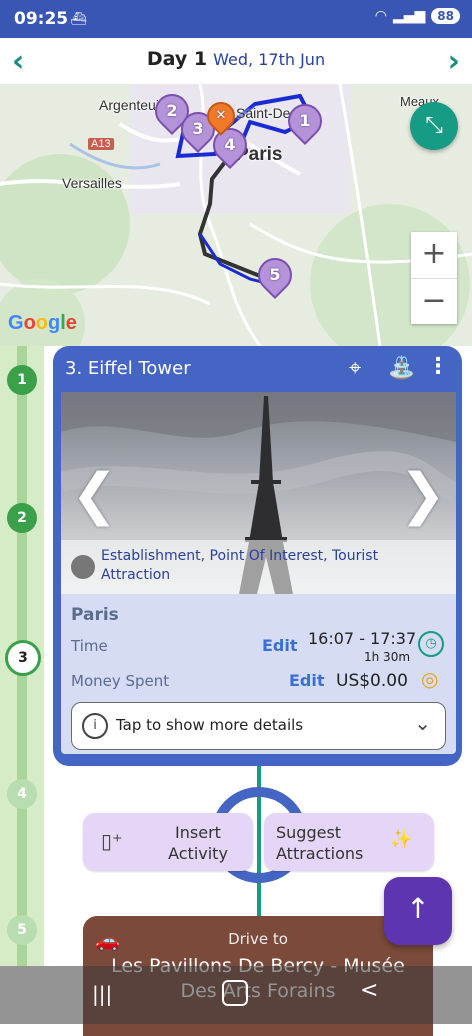 The height and width of the screenshot is (1036, 472). What do you see at coordinates (372, 681) in the screenshot?
I see `money-value: US$0.00` at bounding box center [372, 681].